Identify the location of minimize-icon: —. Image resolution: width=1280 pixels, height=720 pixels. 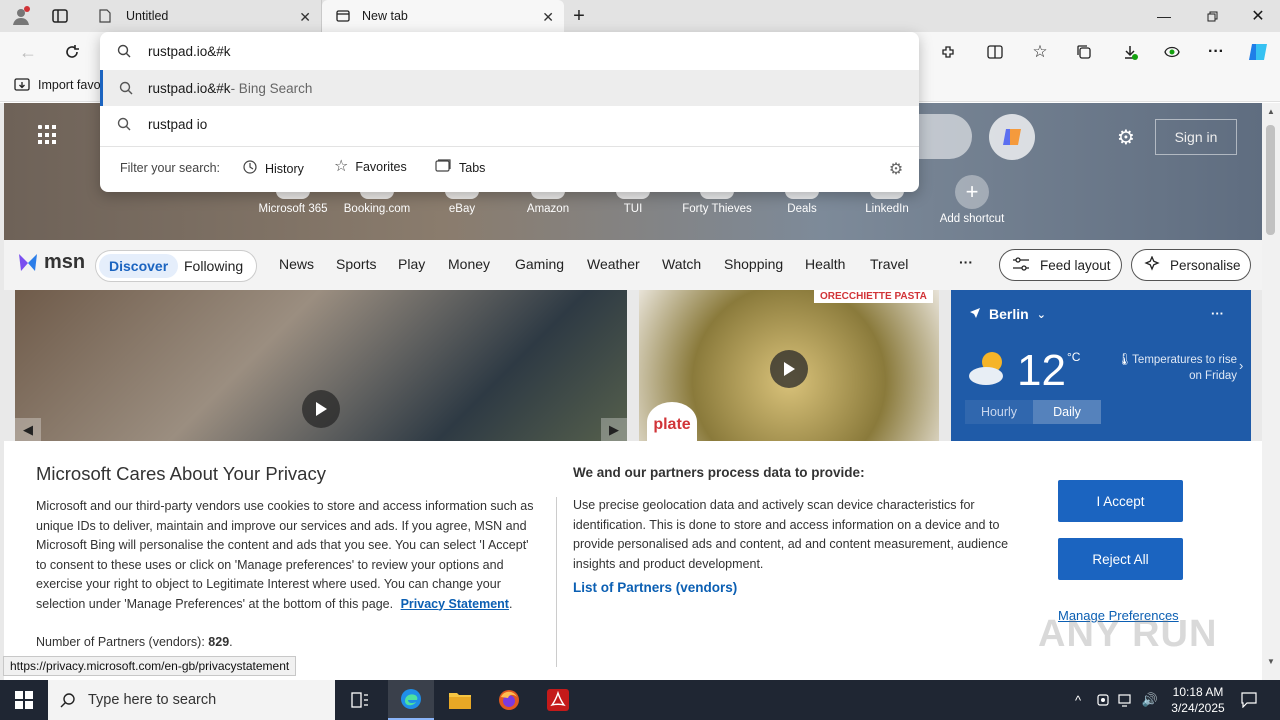
(1164, 16).